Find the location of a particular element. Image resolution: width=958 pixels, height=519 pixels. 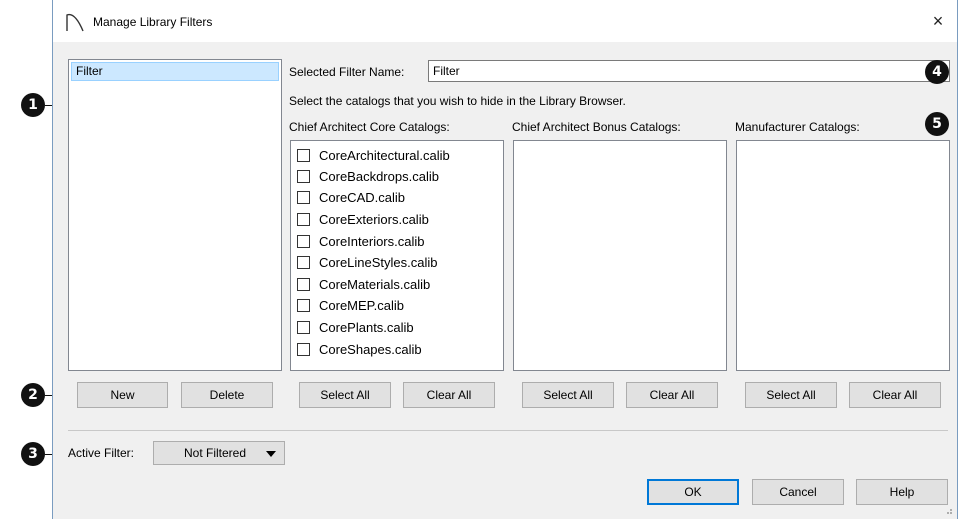

catalog-name: CoreBackdrops.calib is located at coordinates (379, 176).